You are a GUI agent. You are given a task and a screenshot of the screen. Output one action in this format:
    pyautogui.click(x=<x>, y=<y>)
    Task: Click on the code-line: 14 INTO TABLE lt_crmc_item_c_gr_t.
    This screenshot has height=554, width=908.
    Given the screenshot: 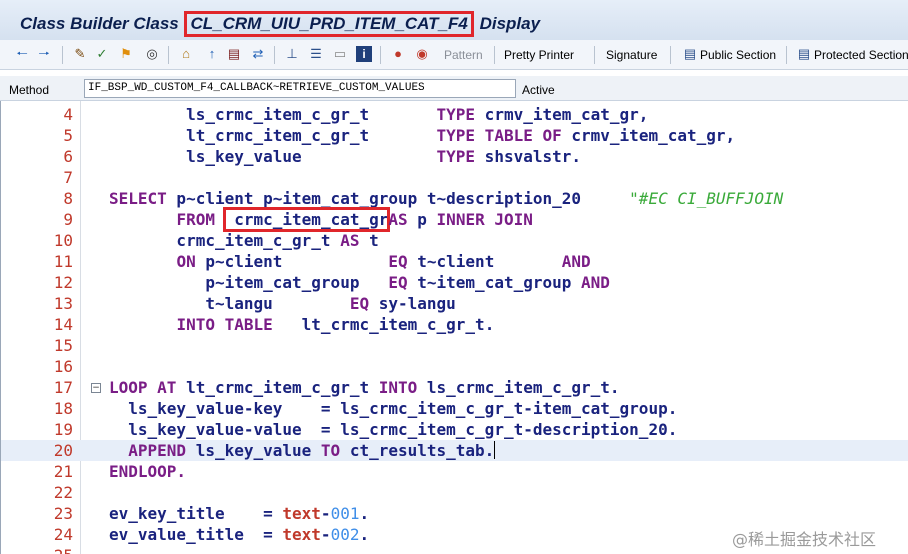 What is the action you would take?
    pyautogui.click(x=454, y=324)
    